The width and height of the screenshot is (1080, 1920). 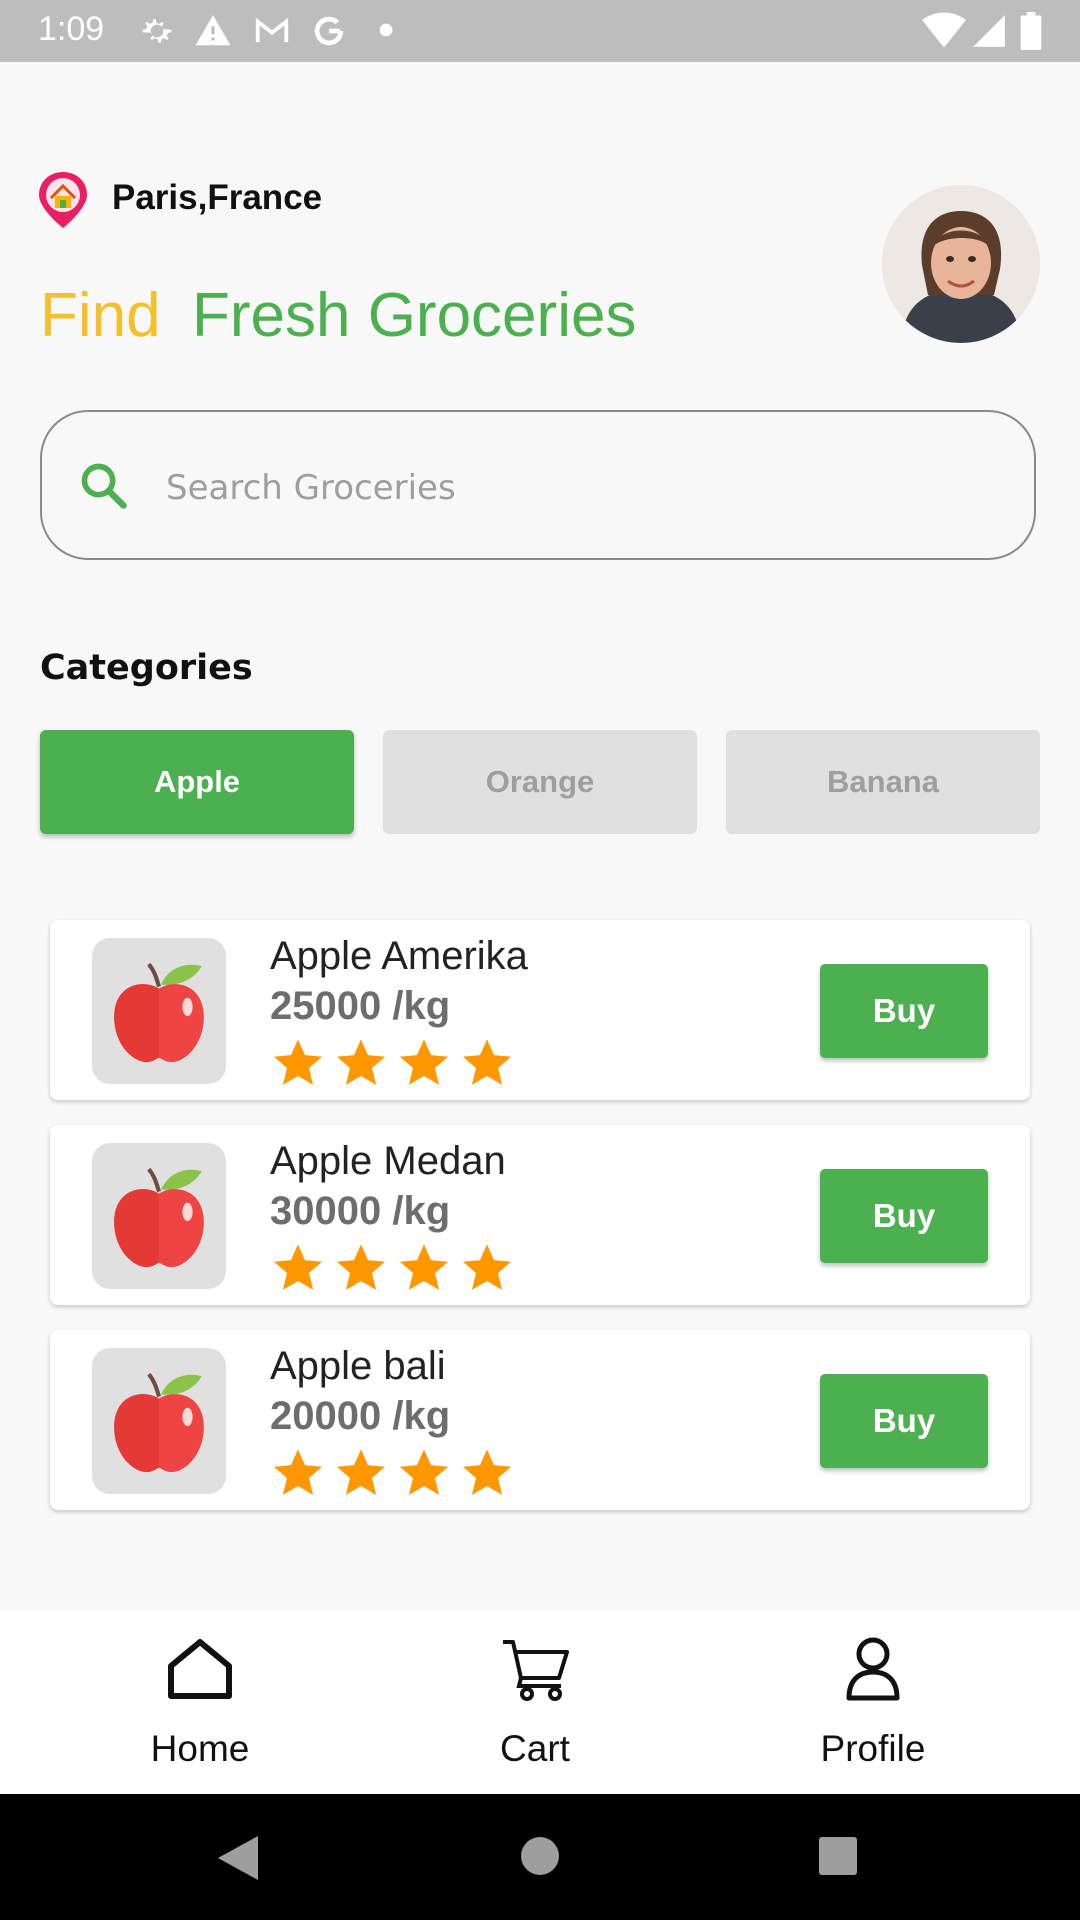 What do you see at coordinates (540, 1010) in the screenshot?
I see `product-card: Apple Amerika 25000 /kg Buy` at bounding box center [540, 1010].